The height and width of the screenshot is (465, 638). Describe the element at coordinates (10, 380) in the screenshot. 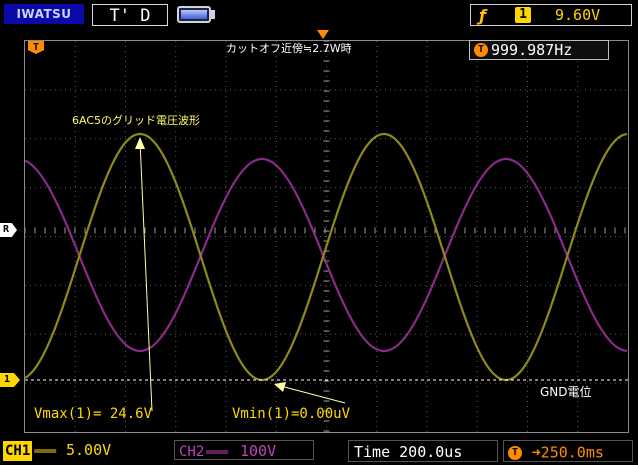

I see `ch1-ground-marker: 1` at that location.